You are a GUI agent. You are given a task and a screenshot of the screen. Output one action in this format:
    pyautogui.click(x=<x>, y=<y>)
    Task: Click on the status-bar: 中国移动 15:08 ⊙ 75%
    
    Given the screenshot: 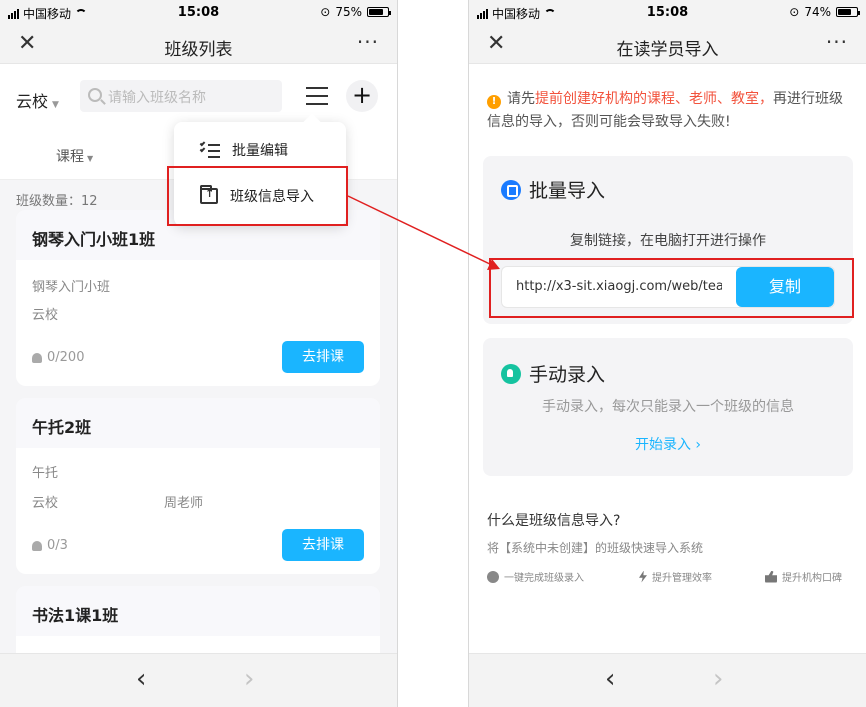 What is the action you would take?
    pyautogui.click(x=198, y=13)
    